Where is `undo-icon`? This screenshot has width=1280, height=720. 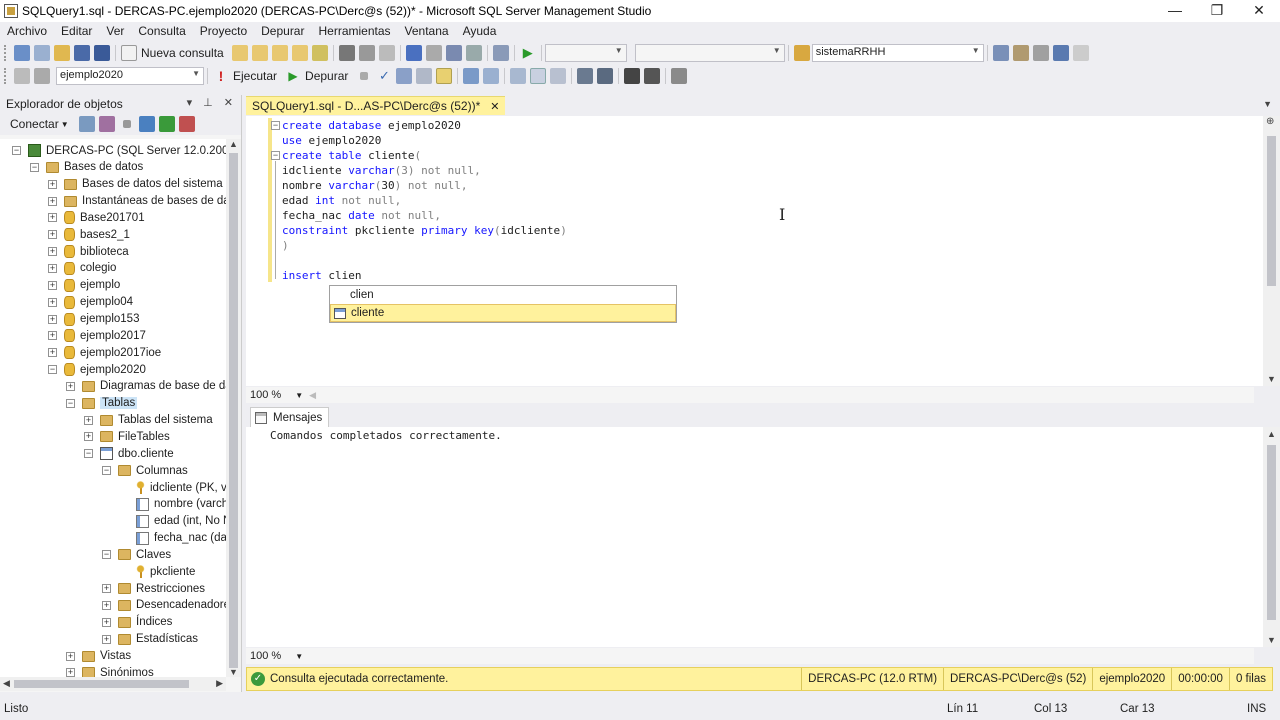
undo-icon is located at coordinates (413, 53).